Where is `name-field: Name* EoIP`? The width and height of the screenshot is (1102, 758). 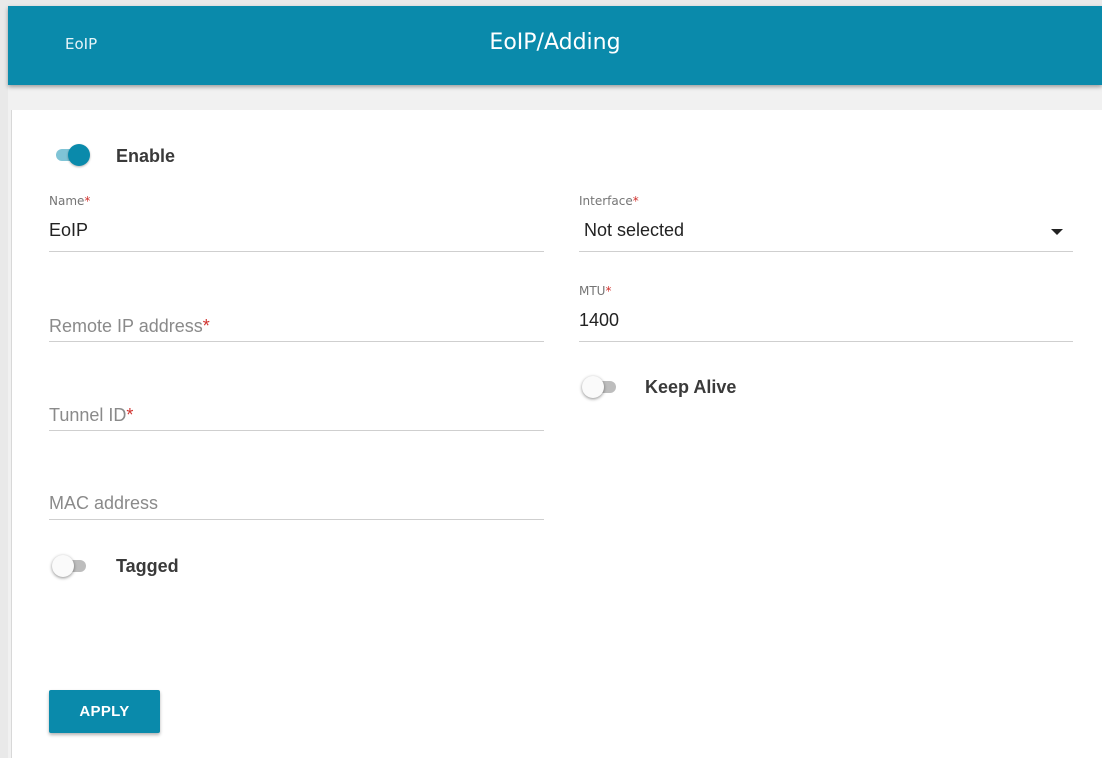
name-field: Name* EoIP is located at coordinates (296, 223).